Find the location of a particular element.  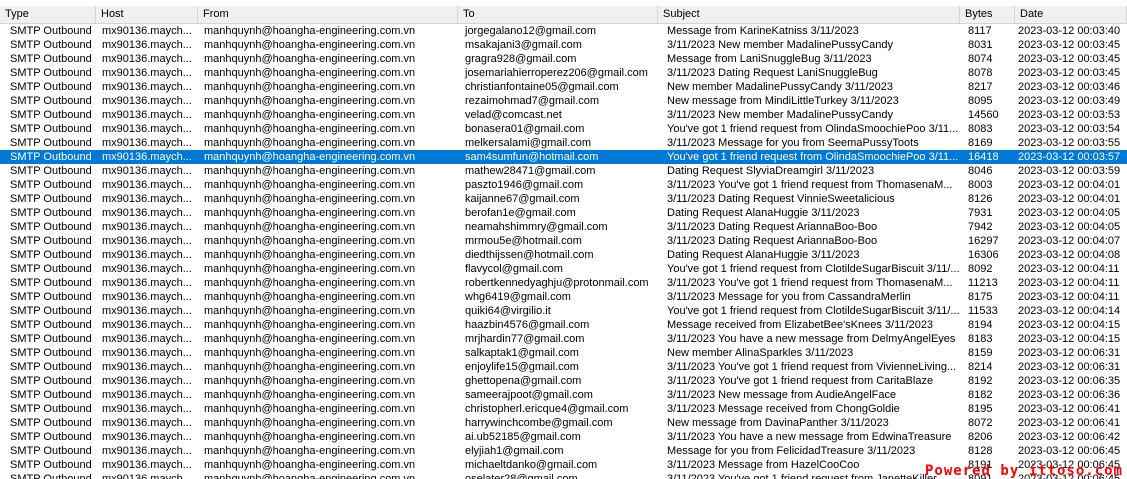

column-header-from: From is located at coordinates (328, 14).